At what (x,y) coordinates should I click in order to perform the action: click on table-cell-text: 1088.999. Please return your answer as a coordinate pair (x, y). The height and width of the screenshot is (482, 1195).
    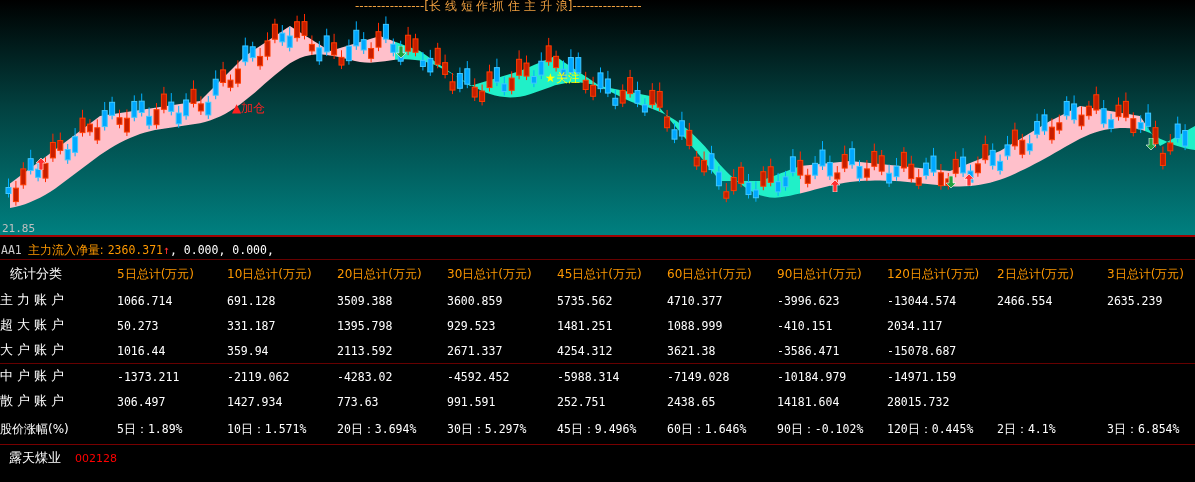
    Looking at the image, I should click on (695, 325).